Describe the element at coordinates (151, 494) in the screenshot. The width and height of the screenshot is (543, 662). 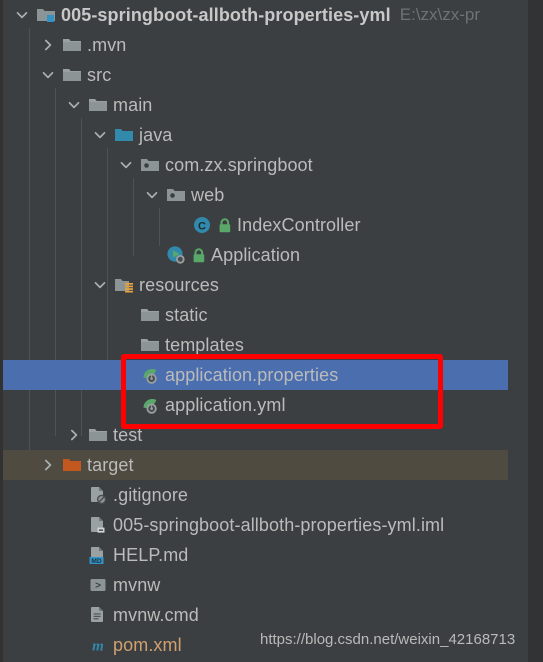
I see `tree-row-label: .gitignore` at that location.